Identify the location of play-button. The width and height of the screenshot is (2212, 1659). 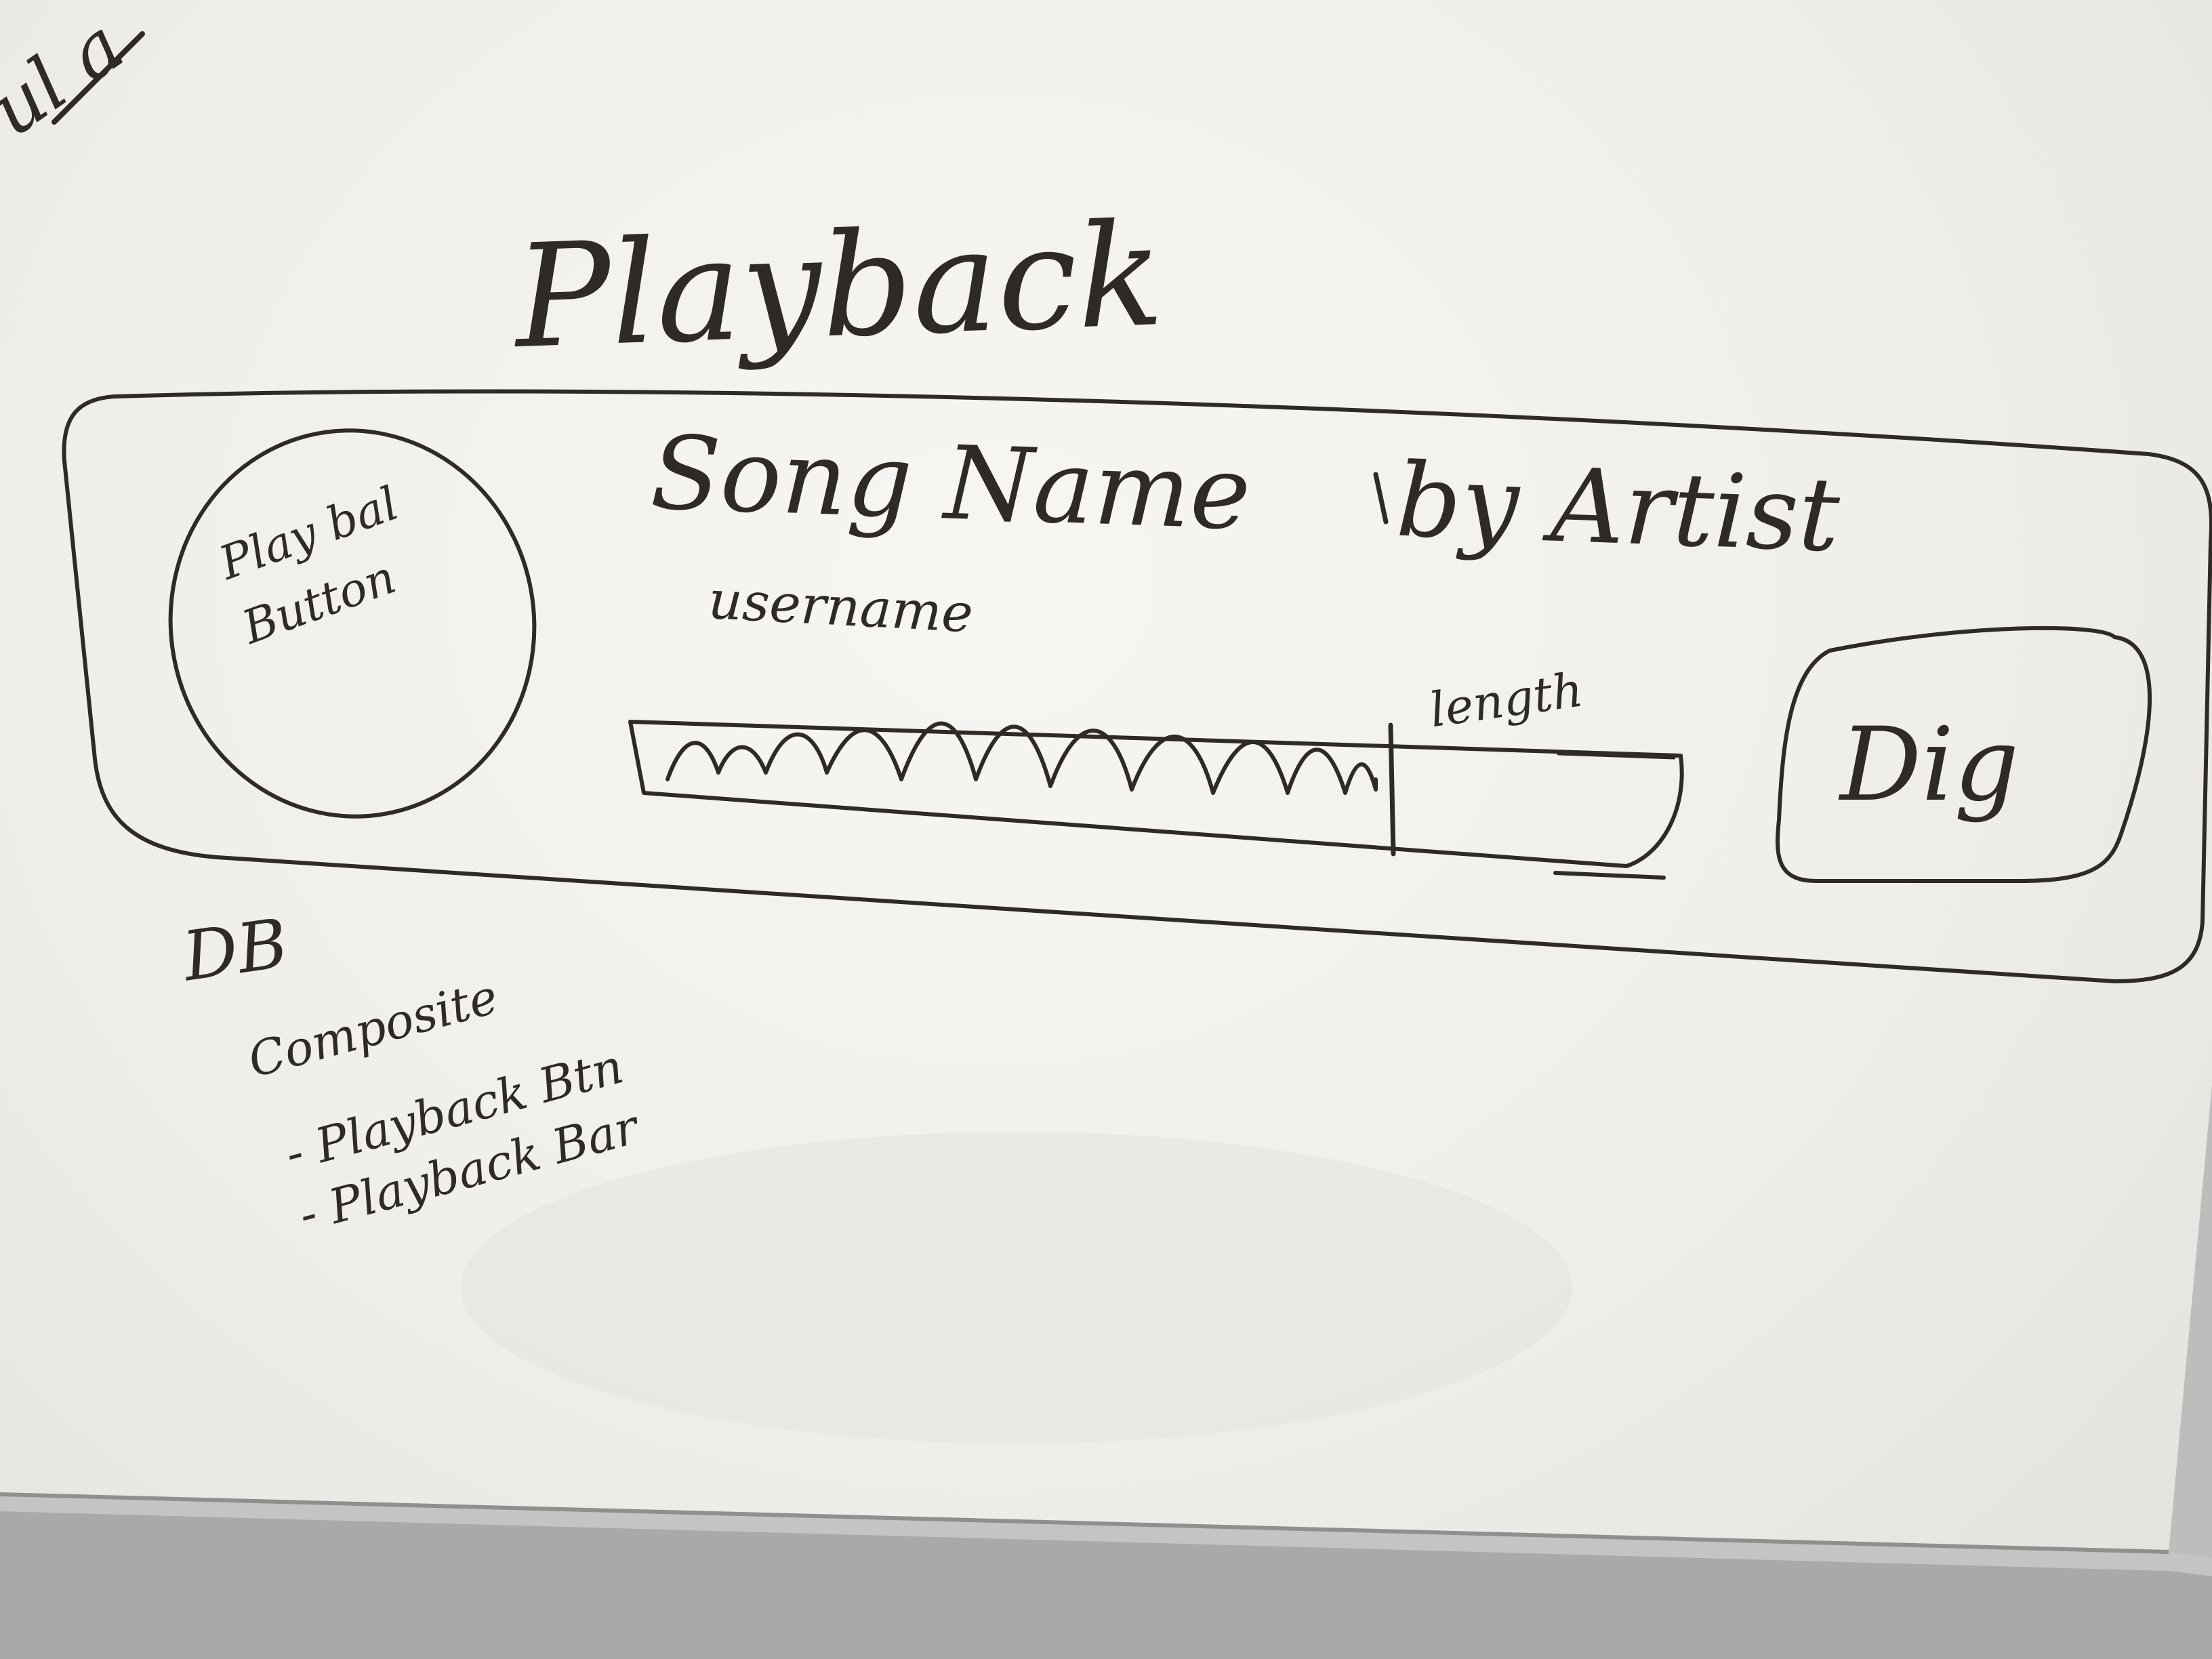
(352, 623).